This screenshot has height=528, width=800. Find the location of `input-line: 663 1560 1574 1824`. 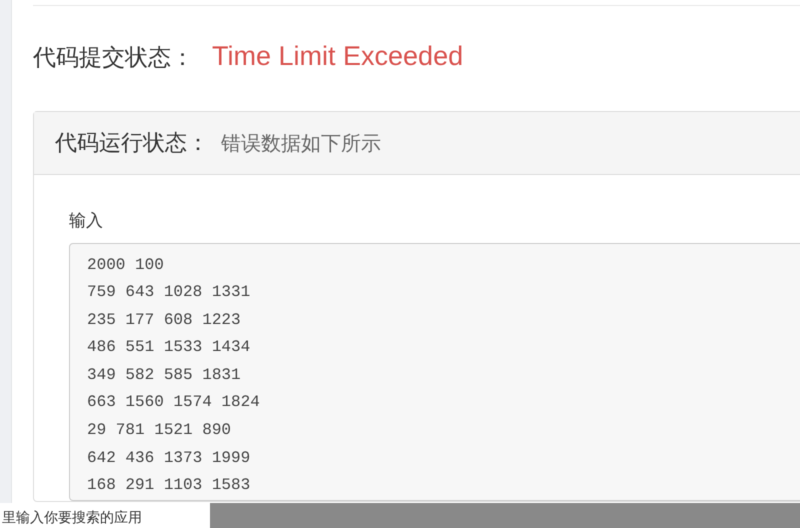

input-line: 663 1560 1574 1824 is located at coordinates (173, 403).